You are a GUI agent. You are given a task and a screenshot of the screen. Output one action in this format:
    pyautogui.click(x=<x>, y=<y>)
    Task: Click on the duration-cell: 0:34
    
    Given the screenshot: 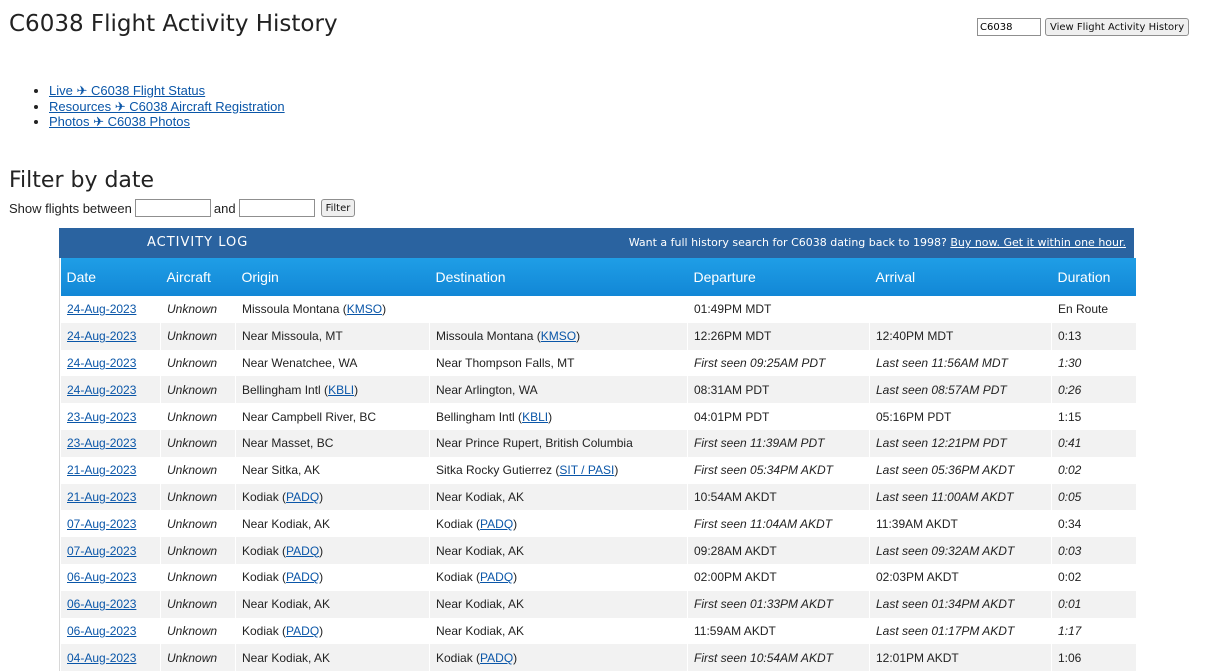 What is the action you would take?
    pyautogui.click(x=1093, y=524)
    